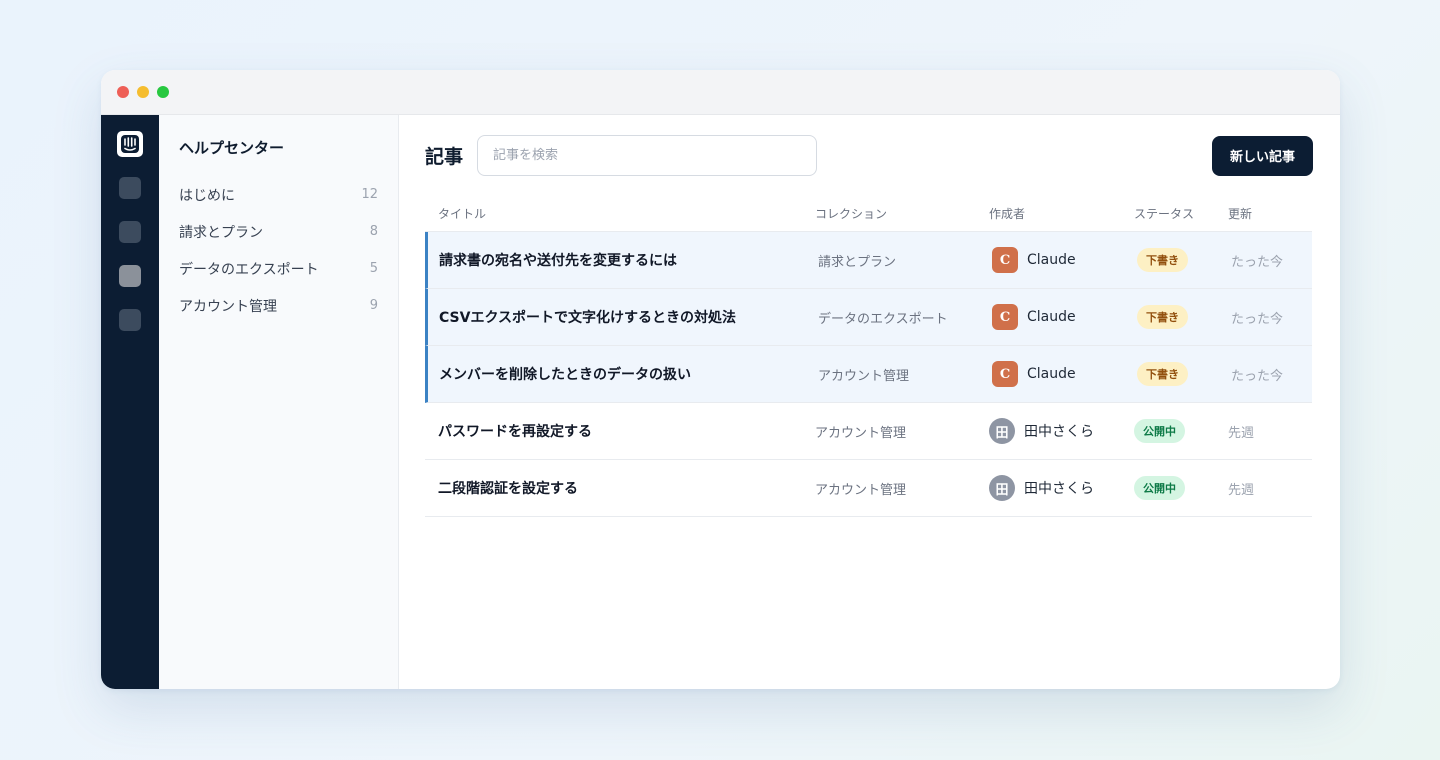  What do you see at coordinates (1061, 213) in the screenshot?
I see `column-header-author: 作成者` at bounding box center [1061, 213].